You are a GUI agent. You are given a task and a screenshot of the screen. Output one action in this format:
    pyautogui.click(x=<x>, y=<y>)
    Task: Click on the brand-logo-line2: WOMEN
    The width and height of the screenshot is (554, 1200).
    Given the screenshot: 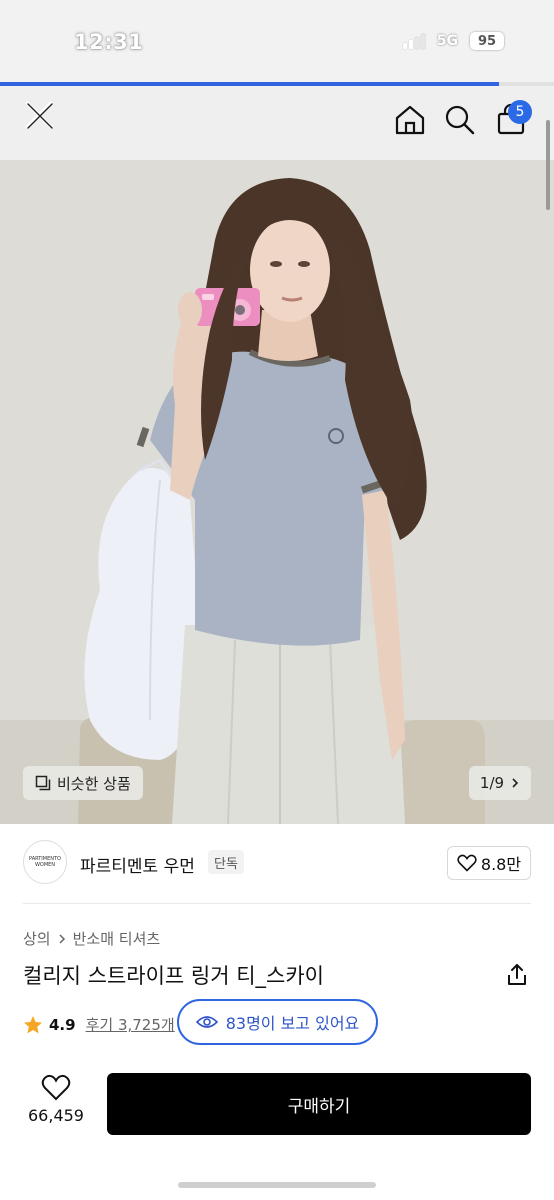 What is the action you would take?
    pyautogui.click(x=45, y=865)
    